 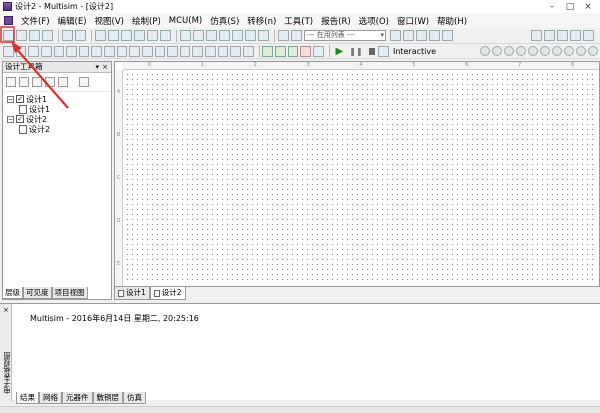 What do you see at coordinates (109, 21) in the screenshot?
I see `menu-view: 视图(V)` at bounding box center [109, 21].